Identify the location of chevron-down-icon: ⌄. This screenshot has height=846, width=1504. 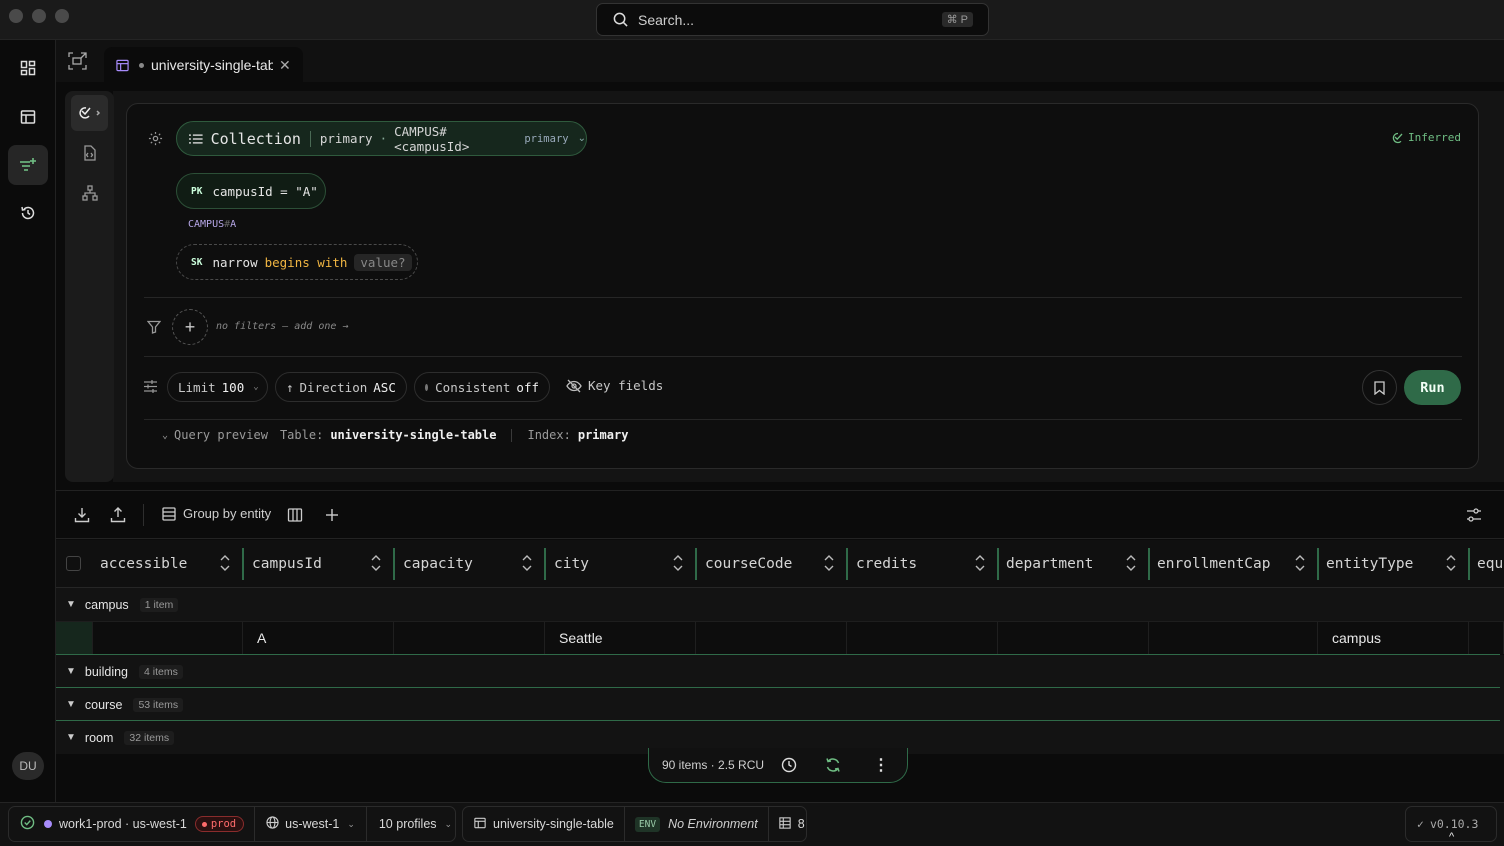
(351, 823).